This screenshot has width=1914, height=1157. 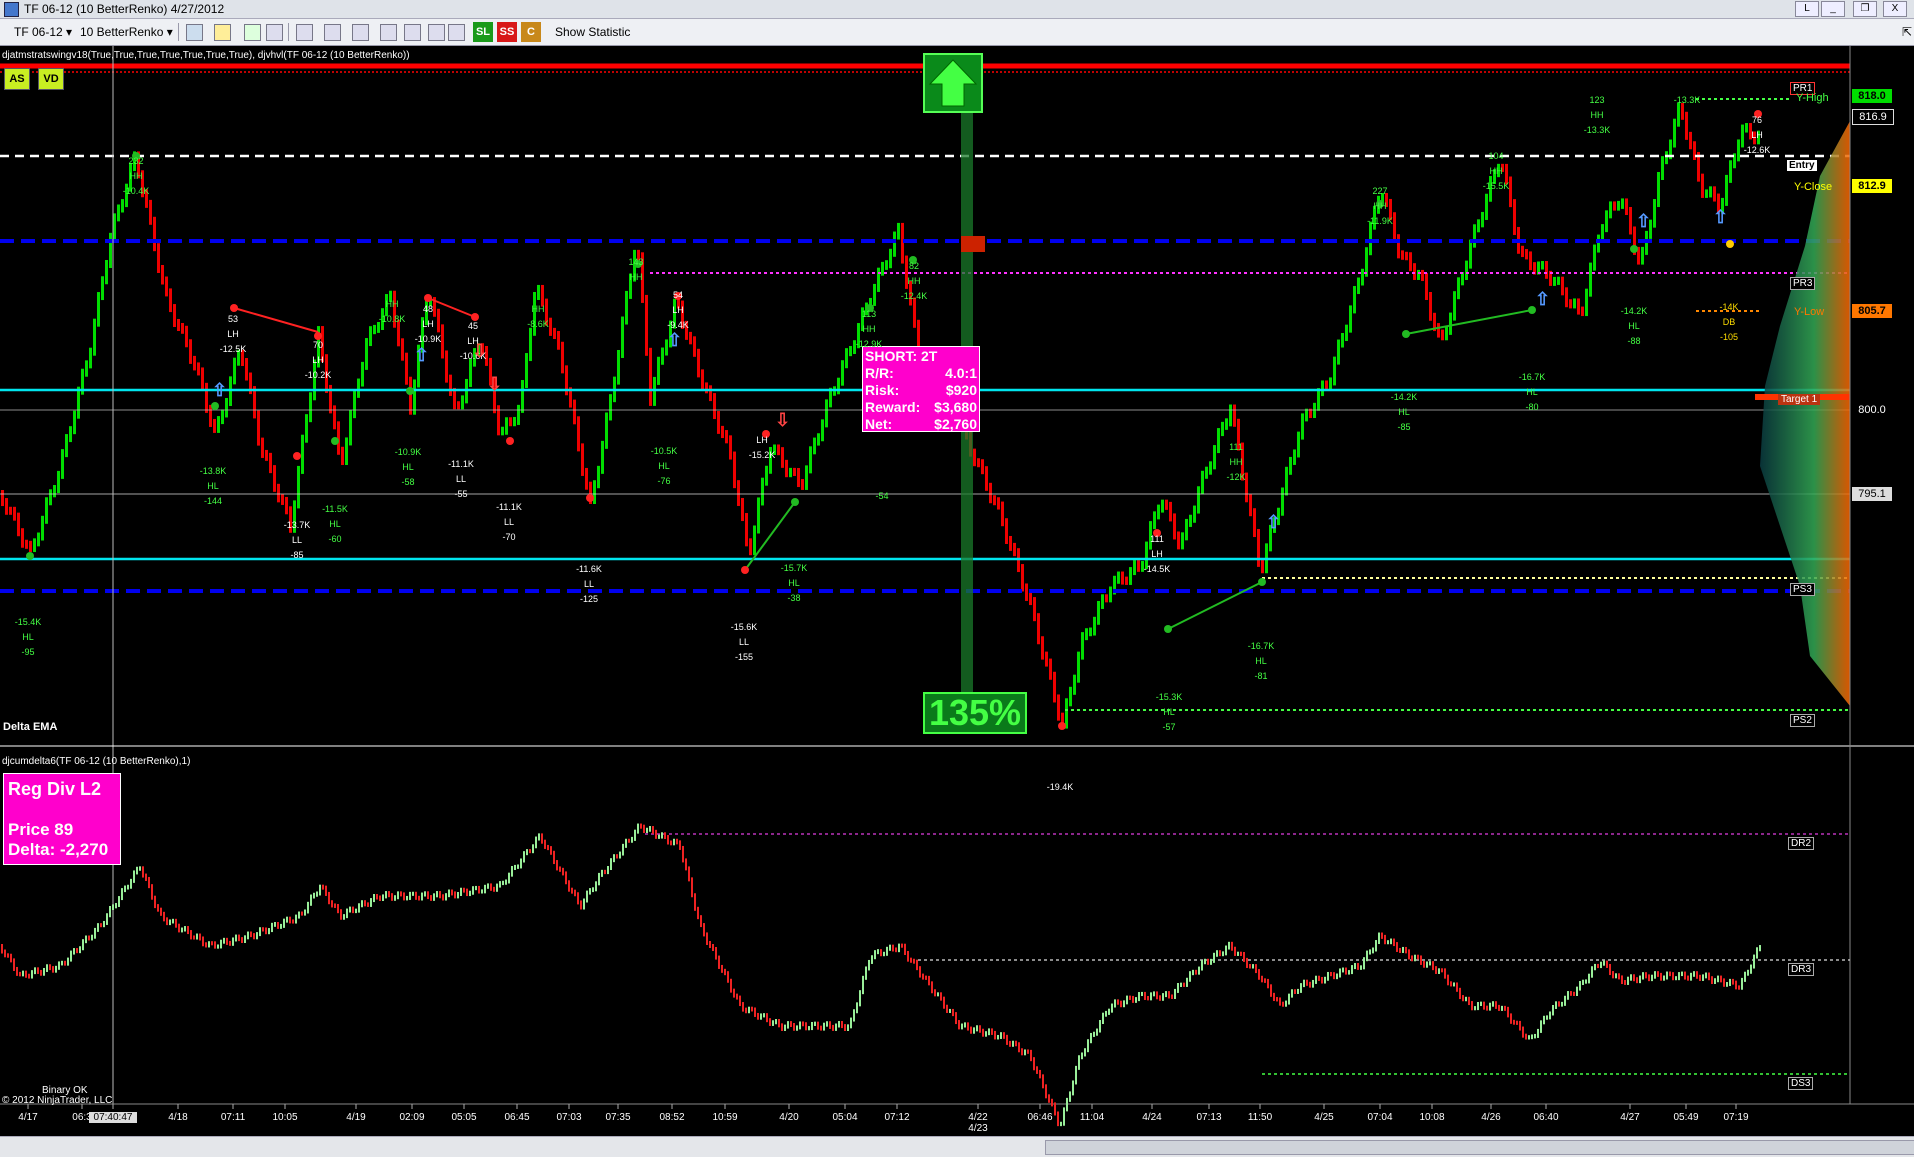 What do you see at coordinates (483, 32) in the screenshot?
I see `sl-button: SL` at bounding box center [483, 32].